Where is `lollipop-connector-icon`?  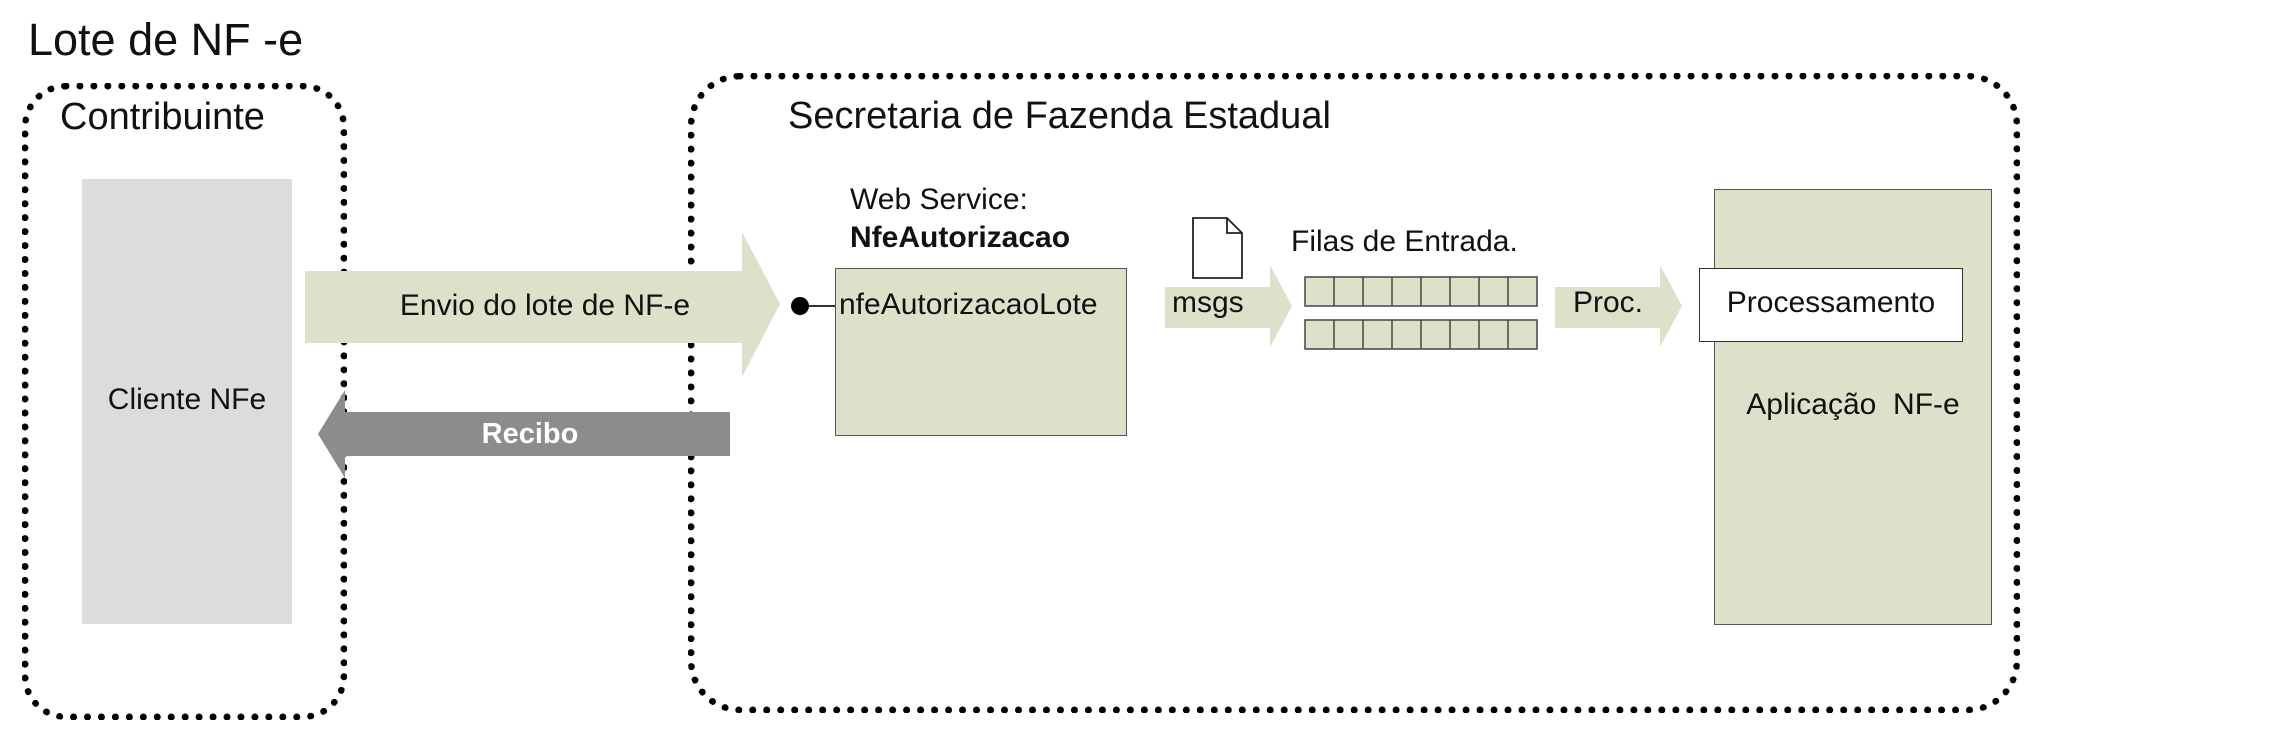
lollipop-connector-icon is located at coordinates (813, 306).